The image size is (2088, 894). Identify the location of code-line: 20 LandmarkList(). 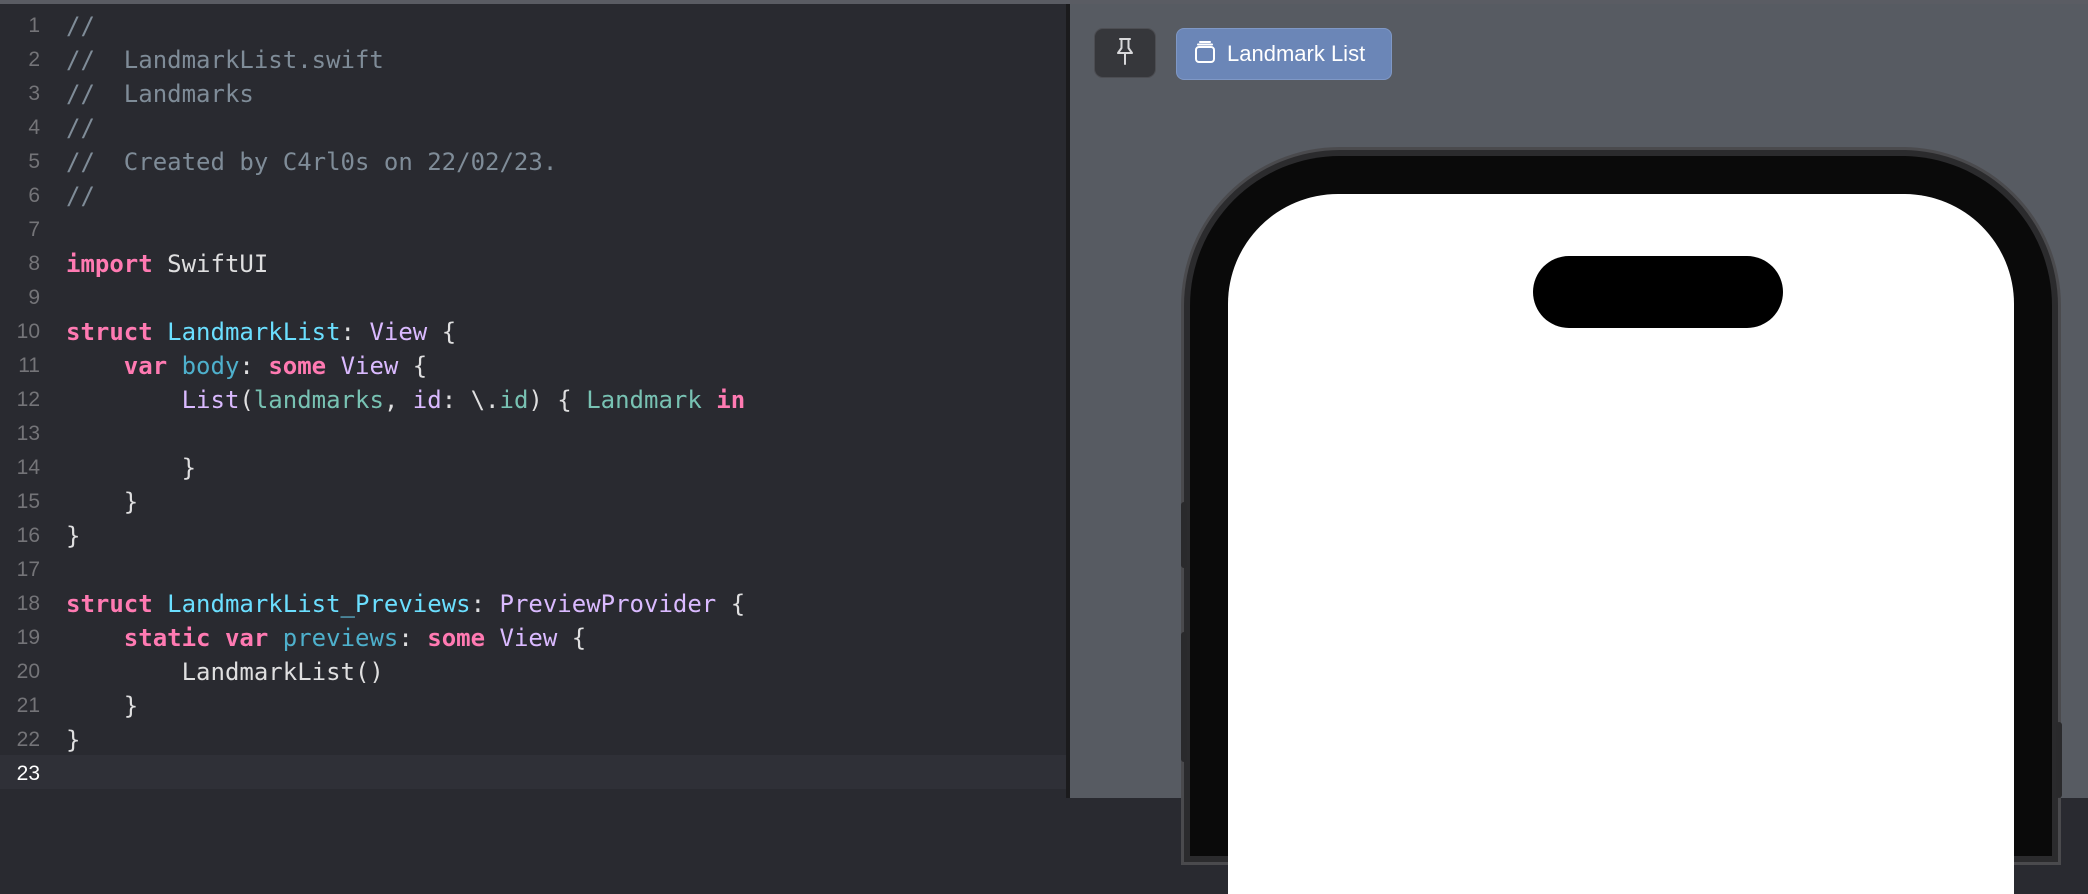
(533, 672).